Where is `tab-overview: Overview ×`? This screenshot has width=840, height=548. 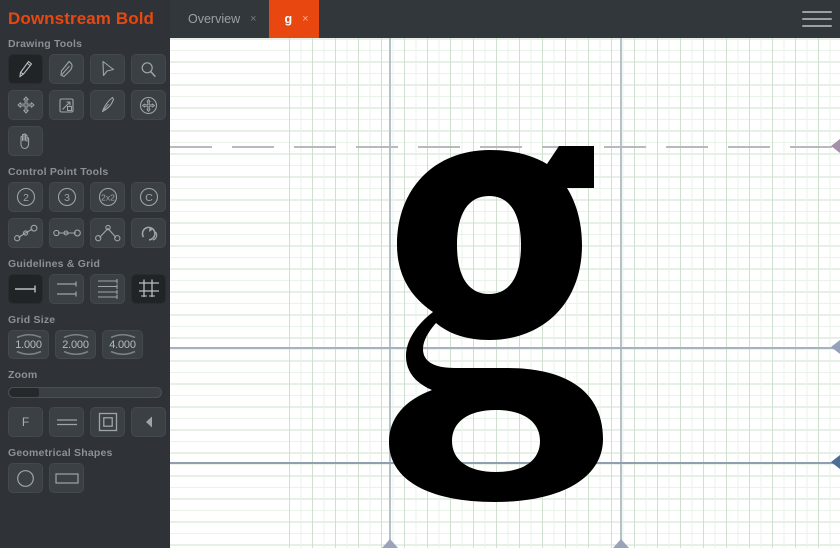
tab-overview: Overview × is located at coordinates (219, 19).